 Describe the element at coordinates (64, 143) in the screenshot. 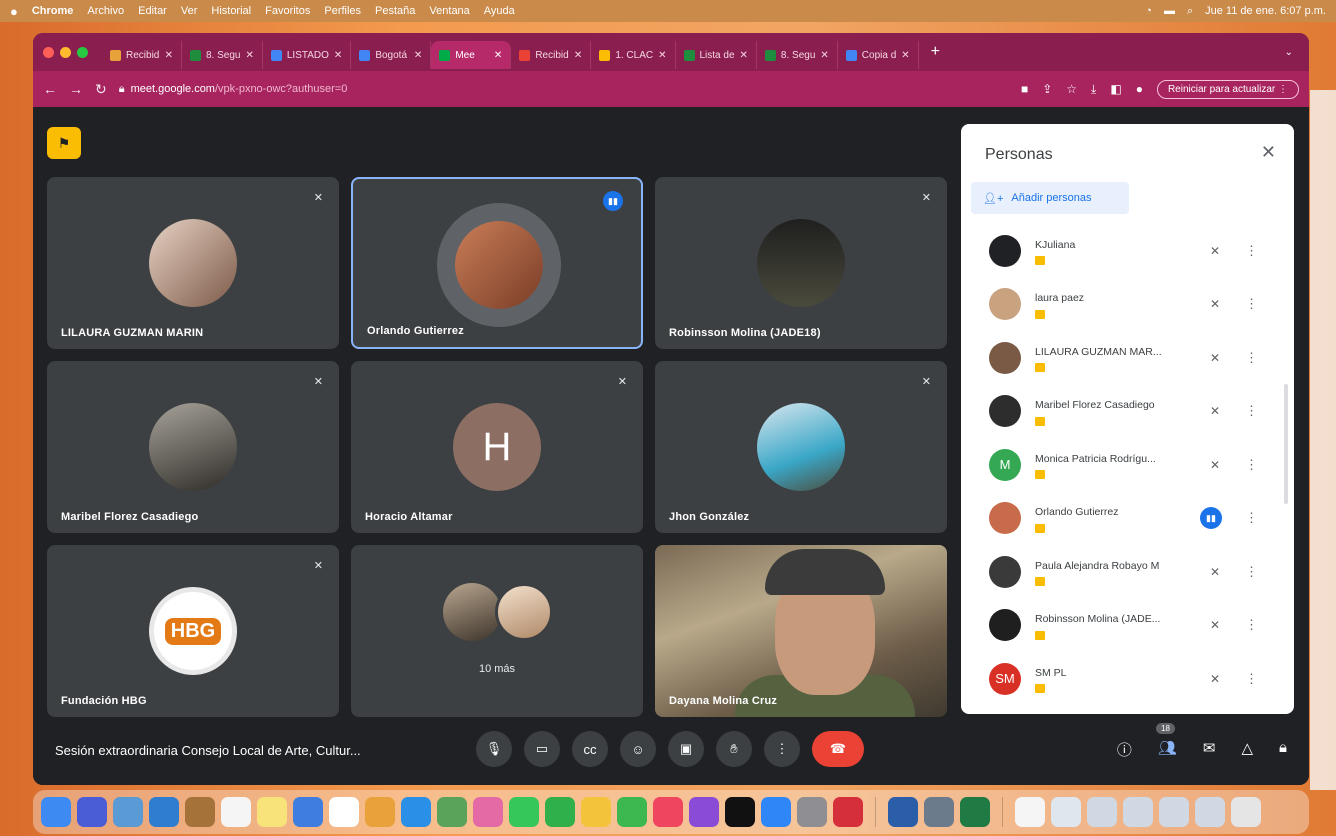

I see `host-controls-badge: ⚑` at that location.